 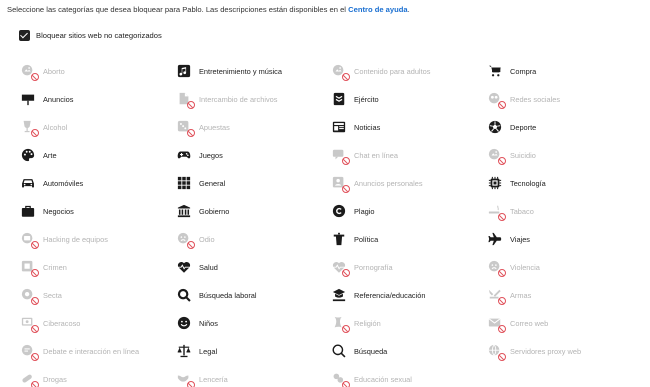 I want to click on category-label: Ejército, so click(x=366, y=99).